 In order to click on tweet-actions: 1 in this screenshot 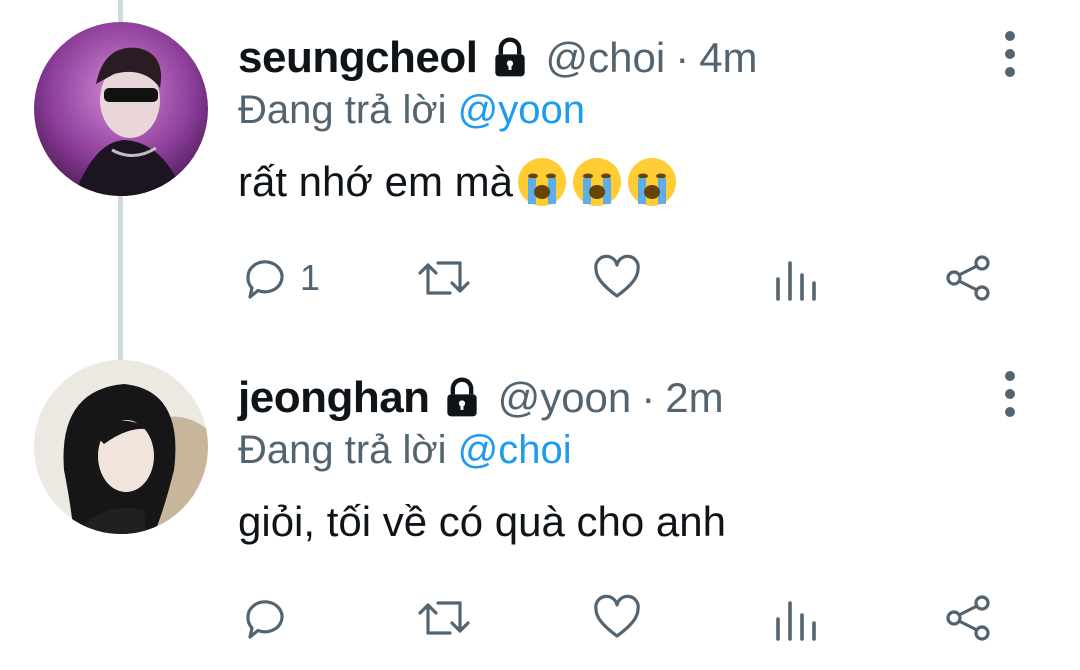, I will do `click(540, 278)`.